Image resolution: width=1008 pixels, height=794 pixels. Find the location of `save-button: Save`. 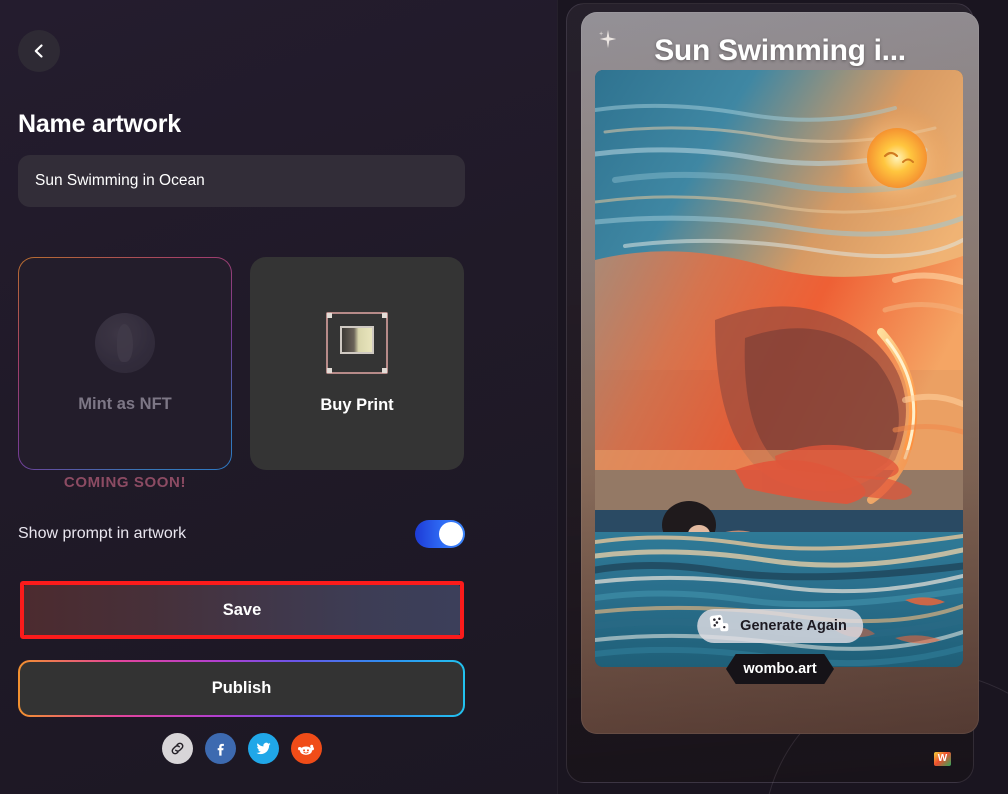

save-button: Save is located at coordinates (242, 610).